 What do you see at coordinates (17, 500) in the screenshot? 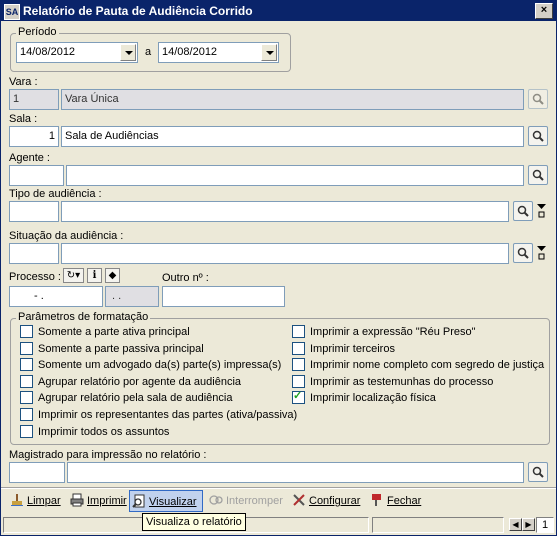
I see `broom-icon` at bounding box center [17, 500].